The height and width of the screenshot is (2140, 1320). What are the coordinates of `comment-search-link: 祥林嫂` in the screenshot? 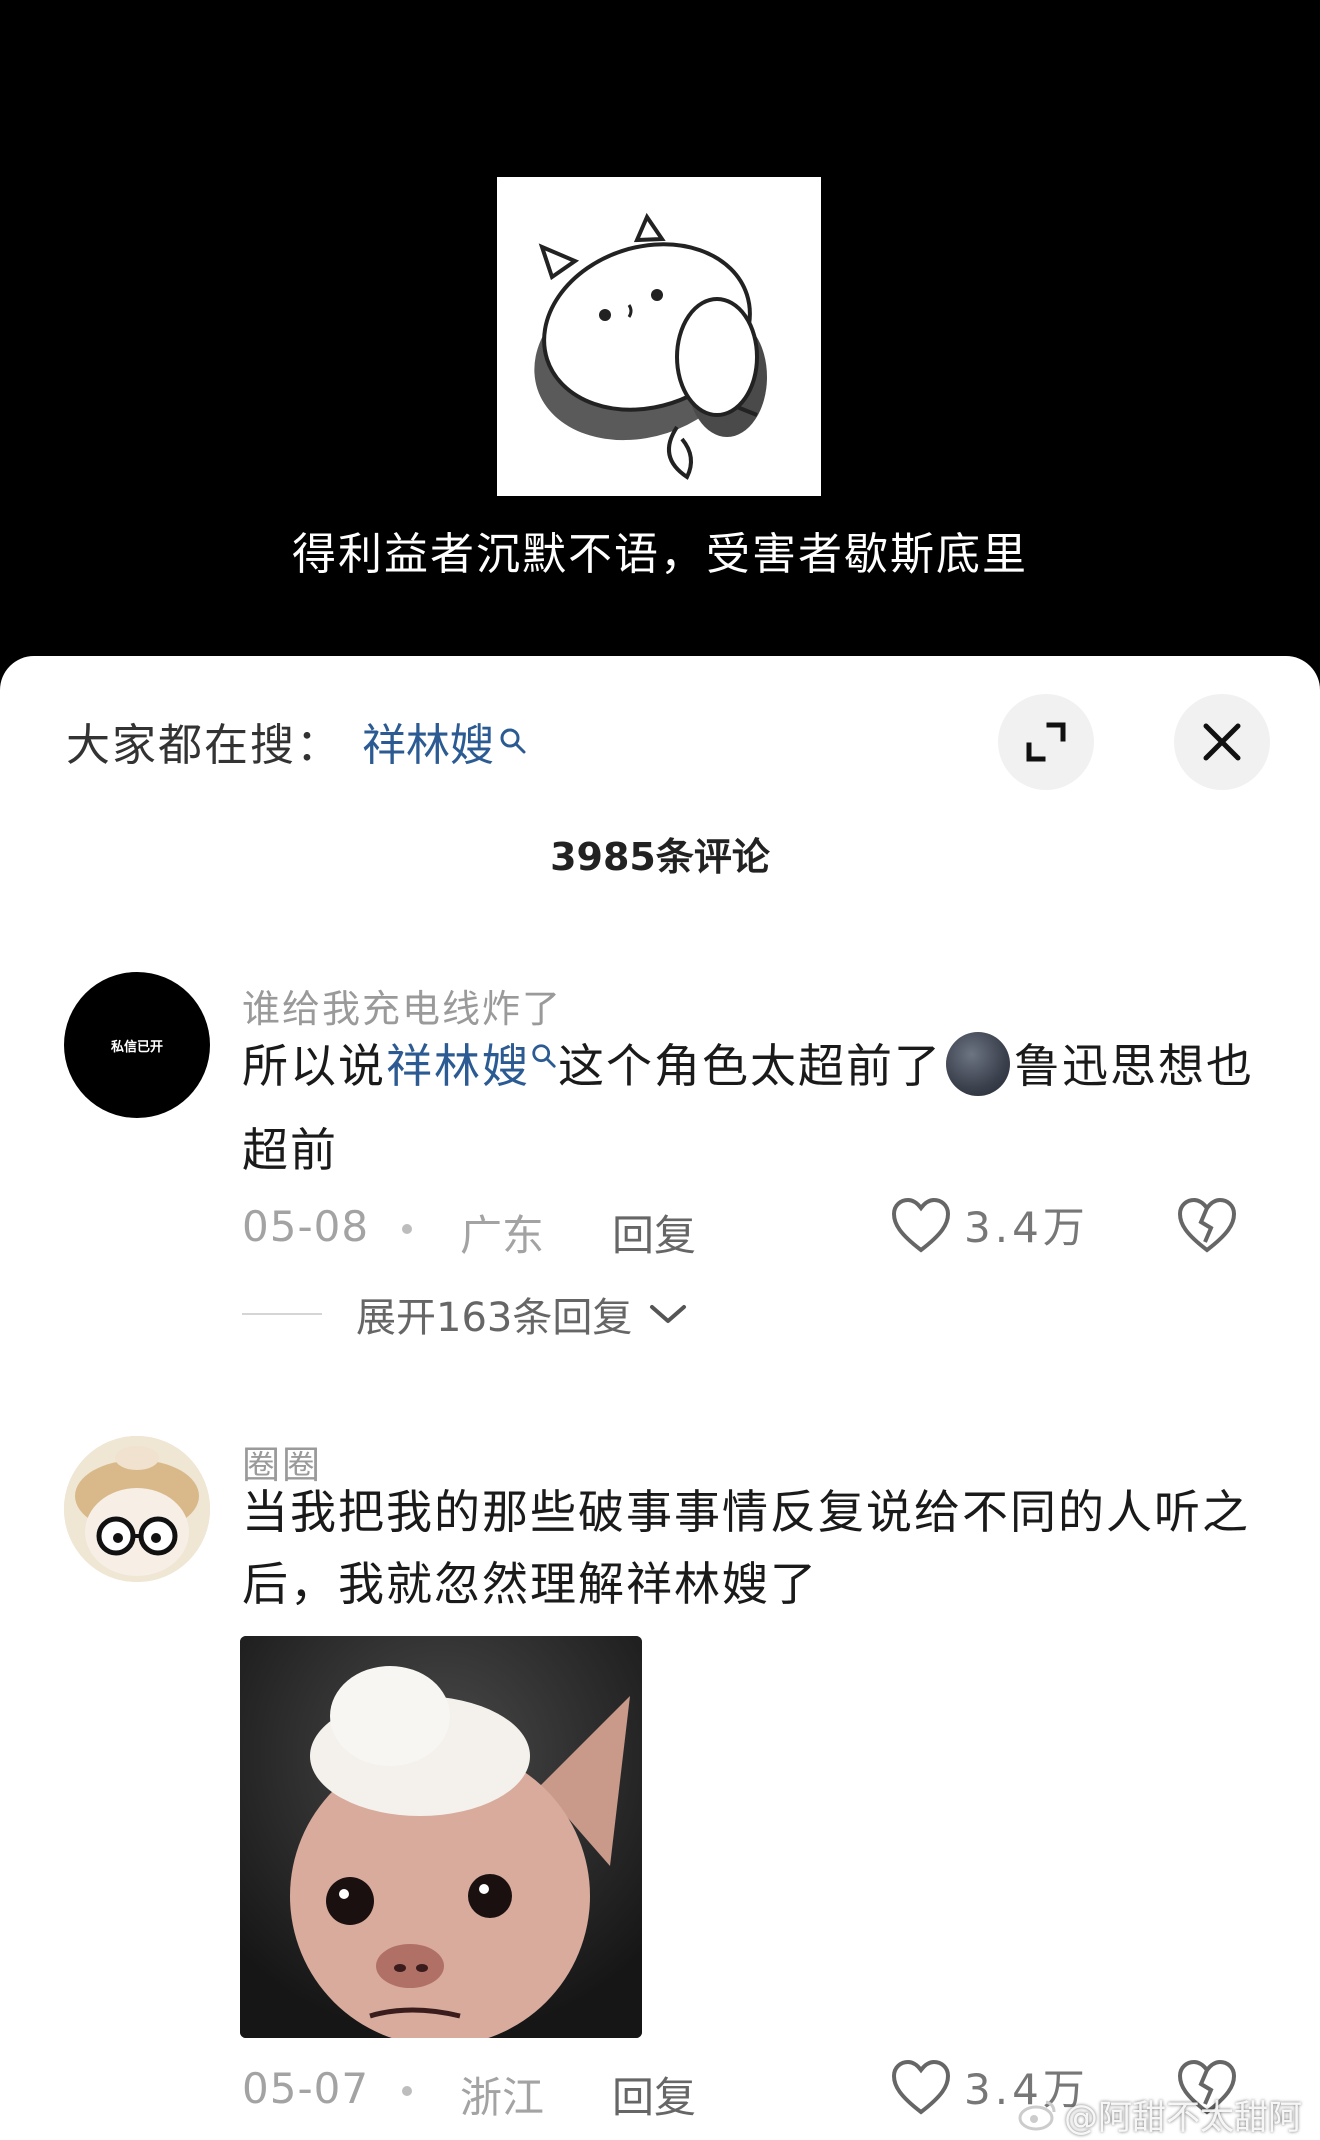 It's located at (472, 1066).